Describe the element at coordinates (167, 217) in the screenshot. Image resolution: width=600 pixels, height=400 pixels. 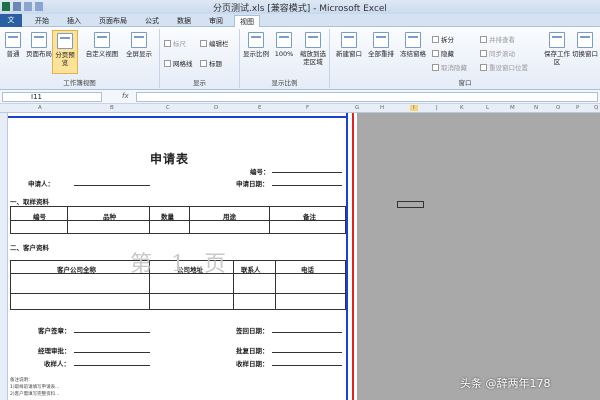
I see `column-header: 数量` at that location.